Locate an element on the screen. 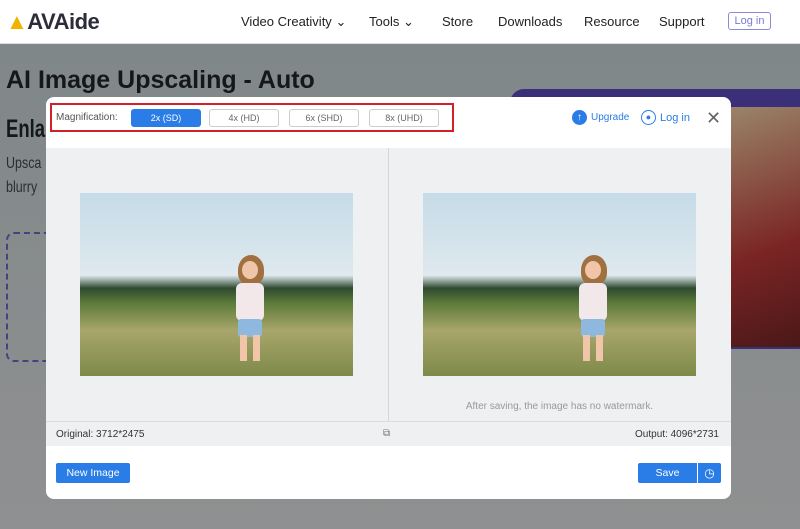 The width and height of the screenshot is (800, 529). nav-tools: Tools ⌄ is located at coordinates (391, 22).